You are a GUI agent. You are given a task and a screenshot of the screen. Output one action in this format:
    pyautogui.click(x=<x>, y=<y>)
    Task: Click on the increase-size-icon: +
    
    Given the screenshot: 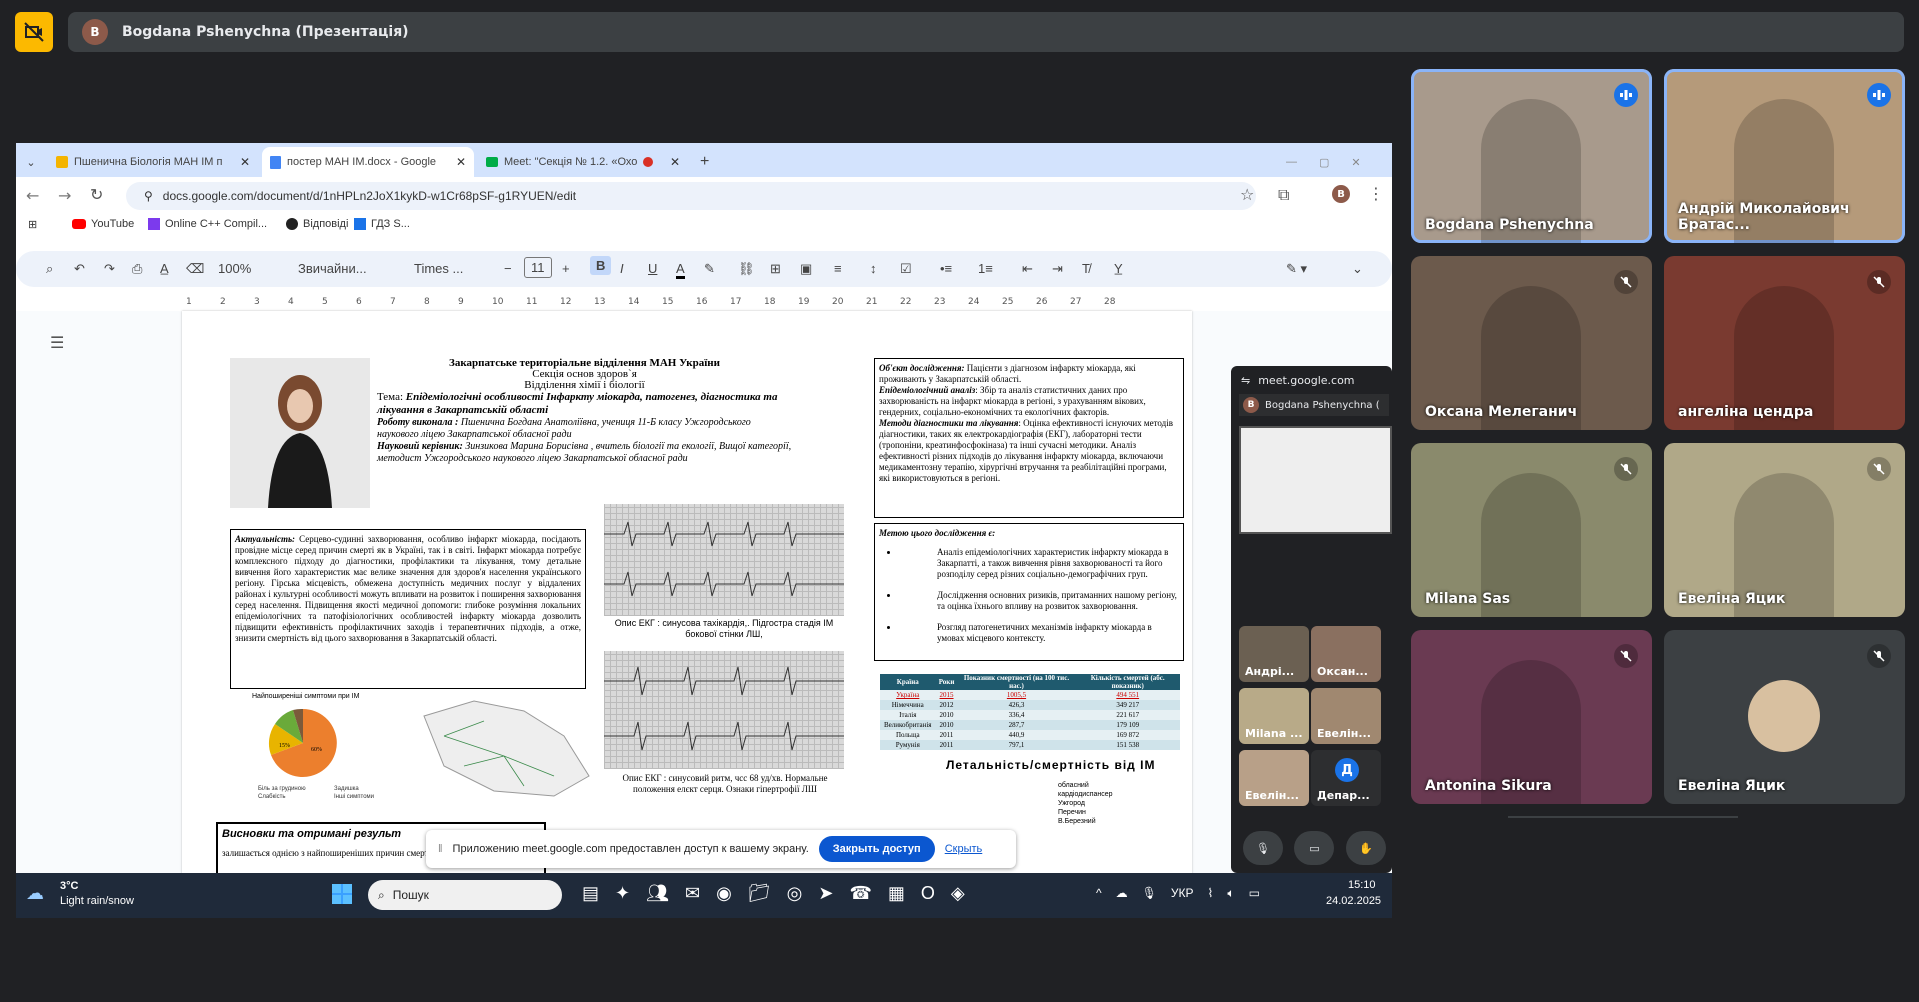 What is the action you would take?
    pyautogui.click(x=566, y=268)
    